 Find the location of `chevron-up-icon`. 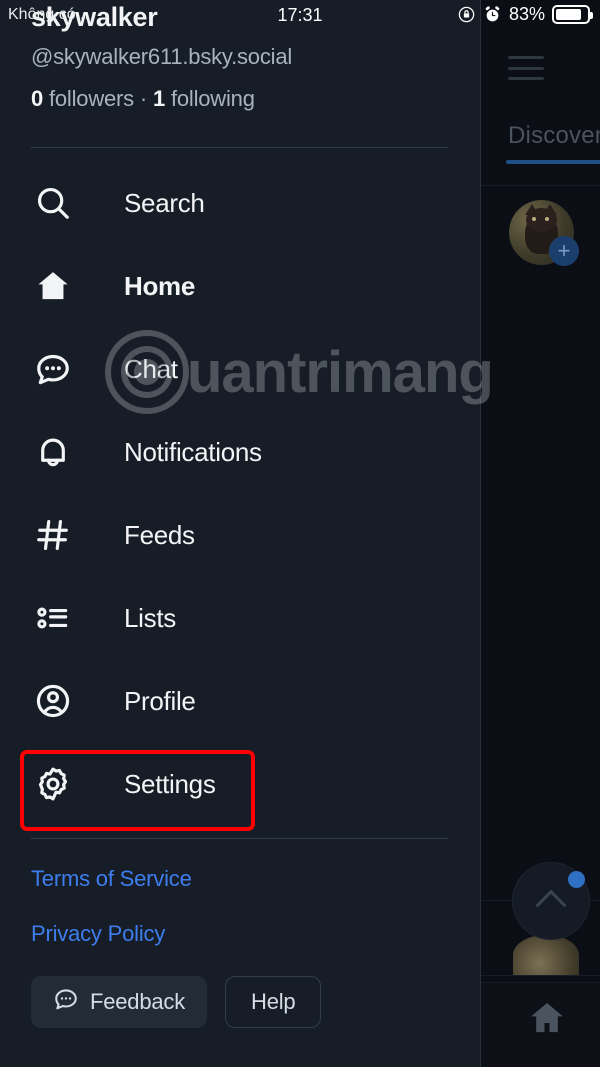

chevron-up-icon is located at coordinates (551, 905).